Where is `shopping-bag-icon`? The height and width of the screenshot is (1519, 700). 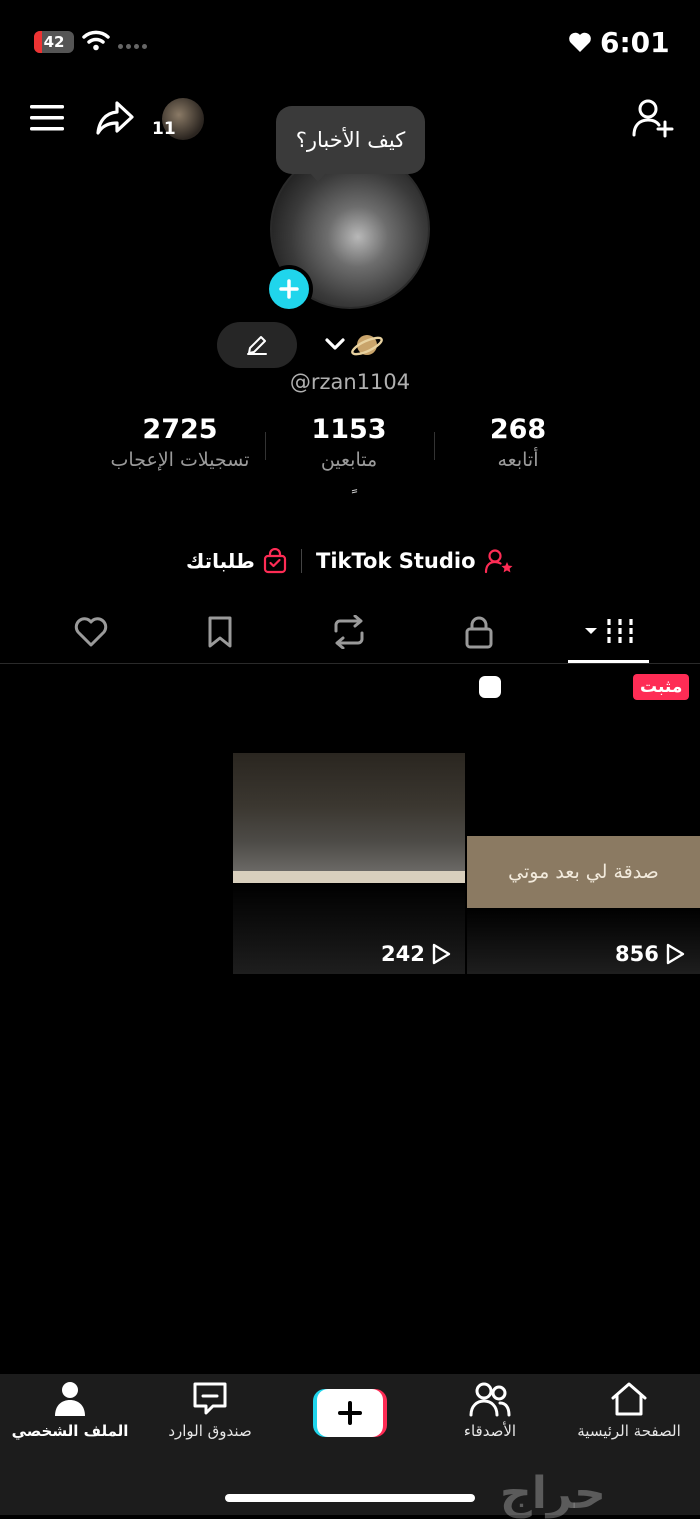
shopping-bag-icon is located at coordinates (274, 561).